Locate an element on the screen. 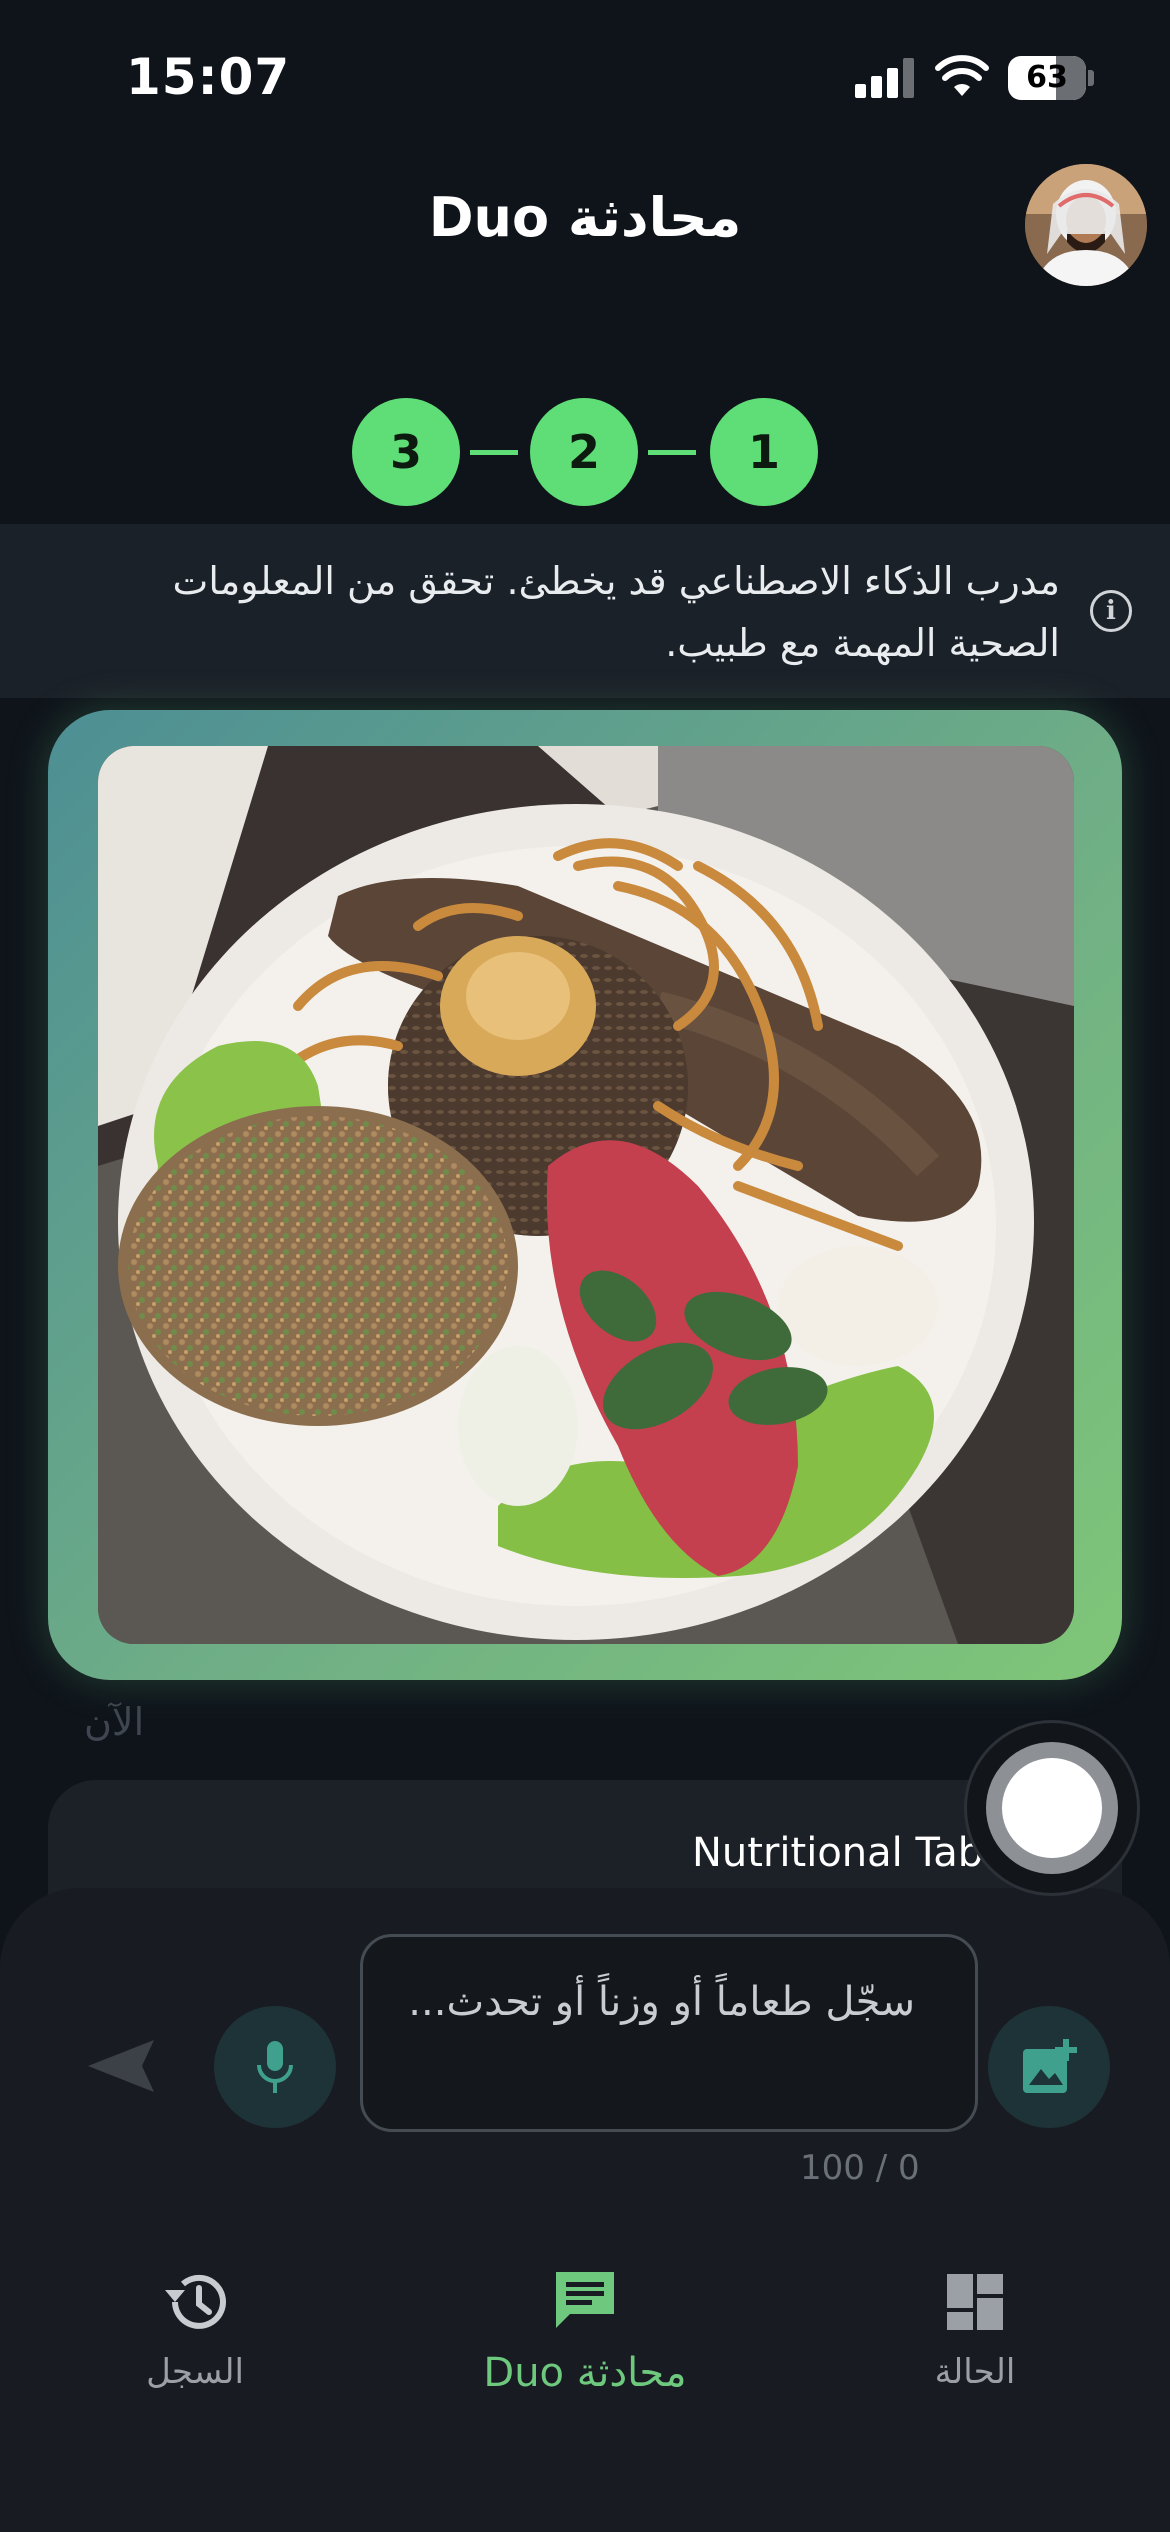 Image resolution: width=1170 pixels, height=2532 pixels. mic-icon is located at coordinates (275, 2067).